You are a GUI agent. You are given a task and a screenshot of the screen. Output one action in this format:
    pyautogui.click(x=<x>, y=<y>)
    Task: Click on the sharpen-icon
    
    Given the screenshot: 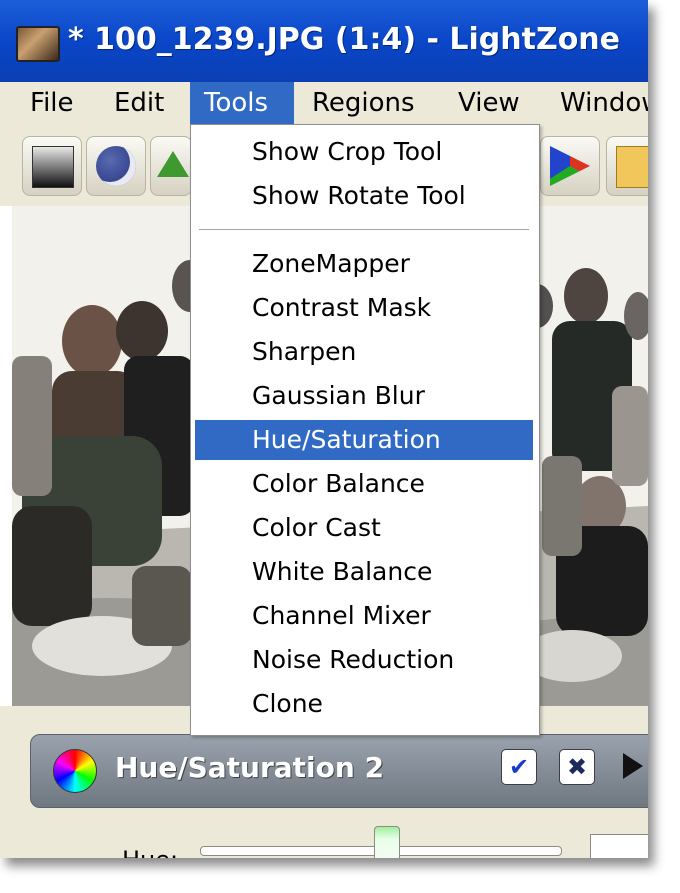 What is the action you would take?
    pyautogui.click(x=173, y=164)
    